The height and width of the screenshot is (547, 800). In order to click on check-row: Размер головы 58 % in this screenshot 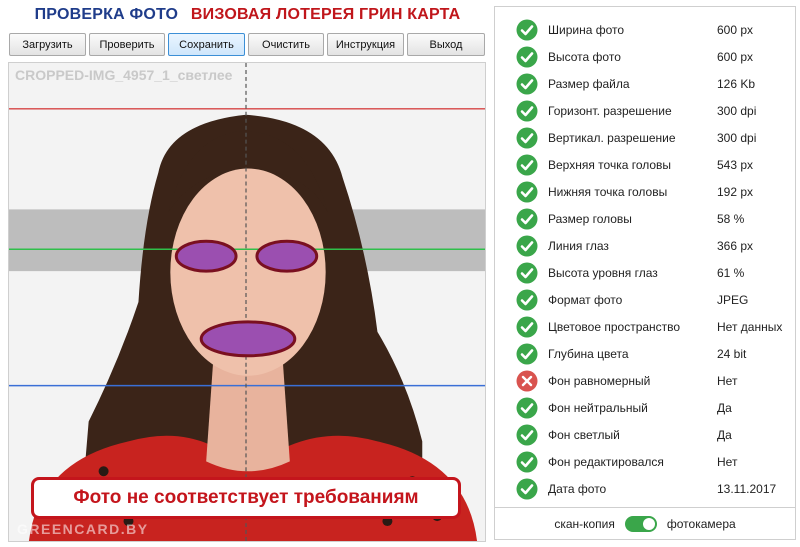, I will do `click(645, 218)`.